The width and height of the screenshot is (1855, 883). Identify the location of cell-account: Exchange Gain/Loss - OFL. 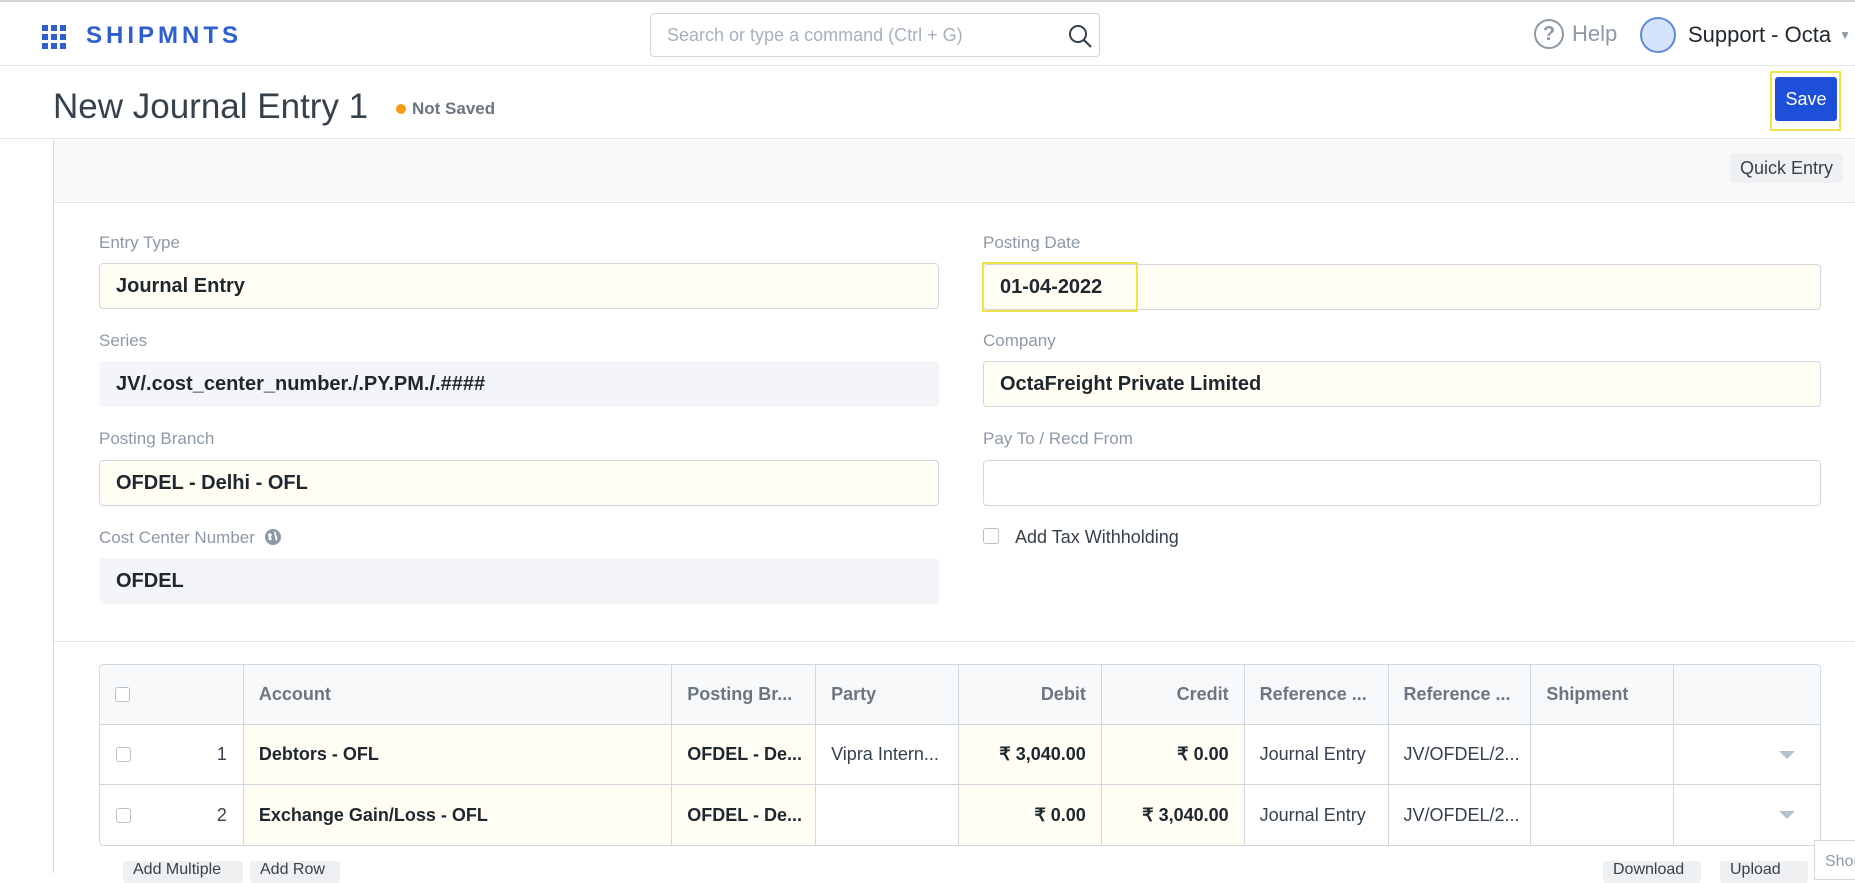
(458, 815).